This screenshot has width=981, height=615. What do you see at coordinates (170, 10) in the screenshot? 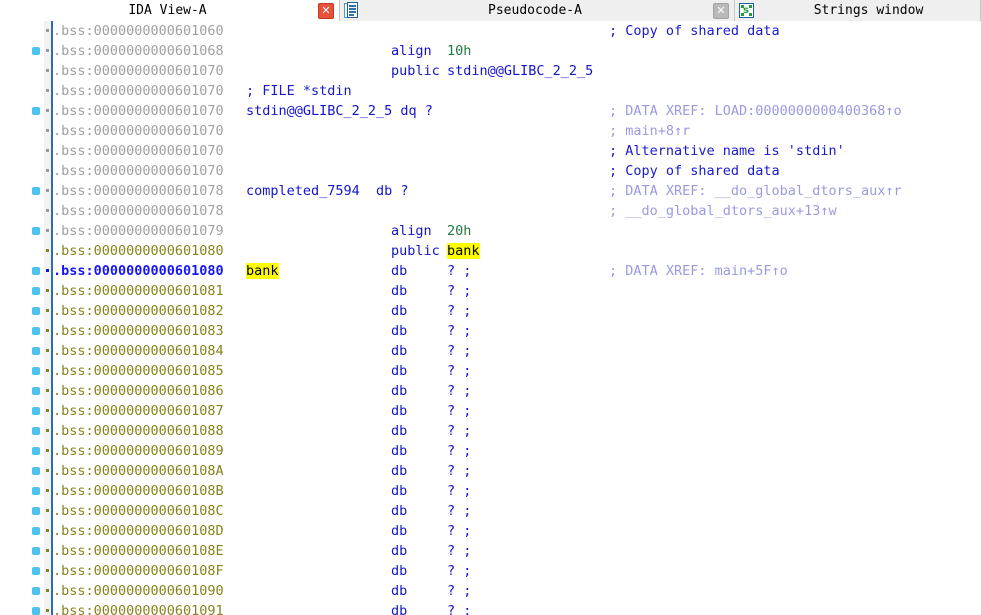
I see `tab-ida-view-a: IDA View-A ✕` at bounding box center [170, 10].